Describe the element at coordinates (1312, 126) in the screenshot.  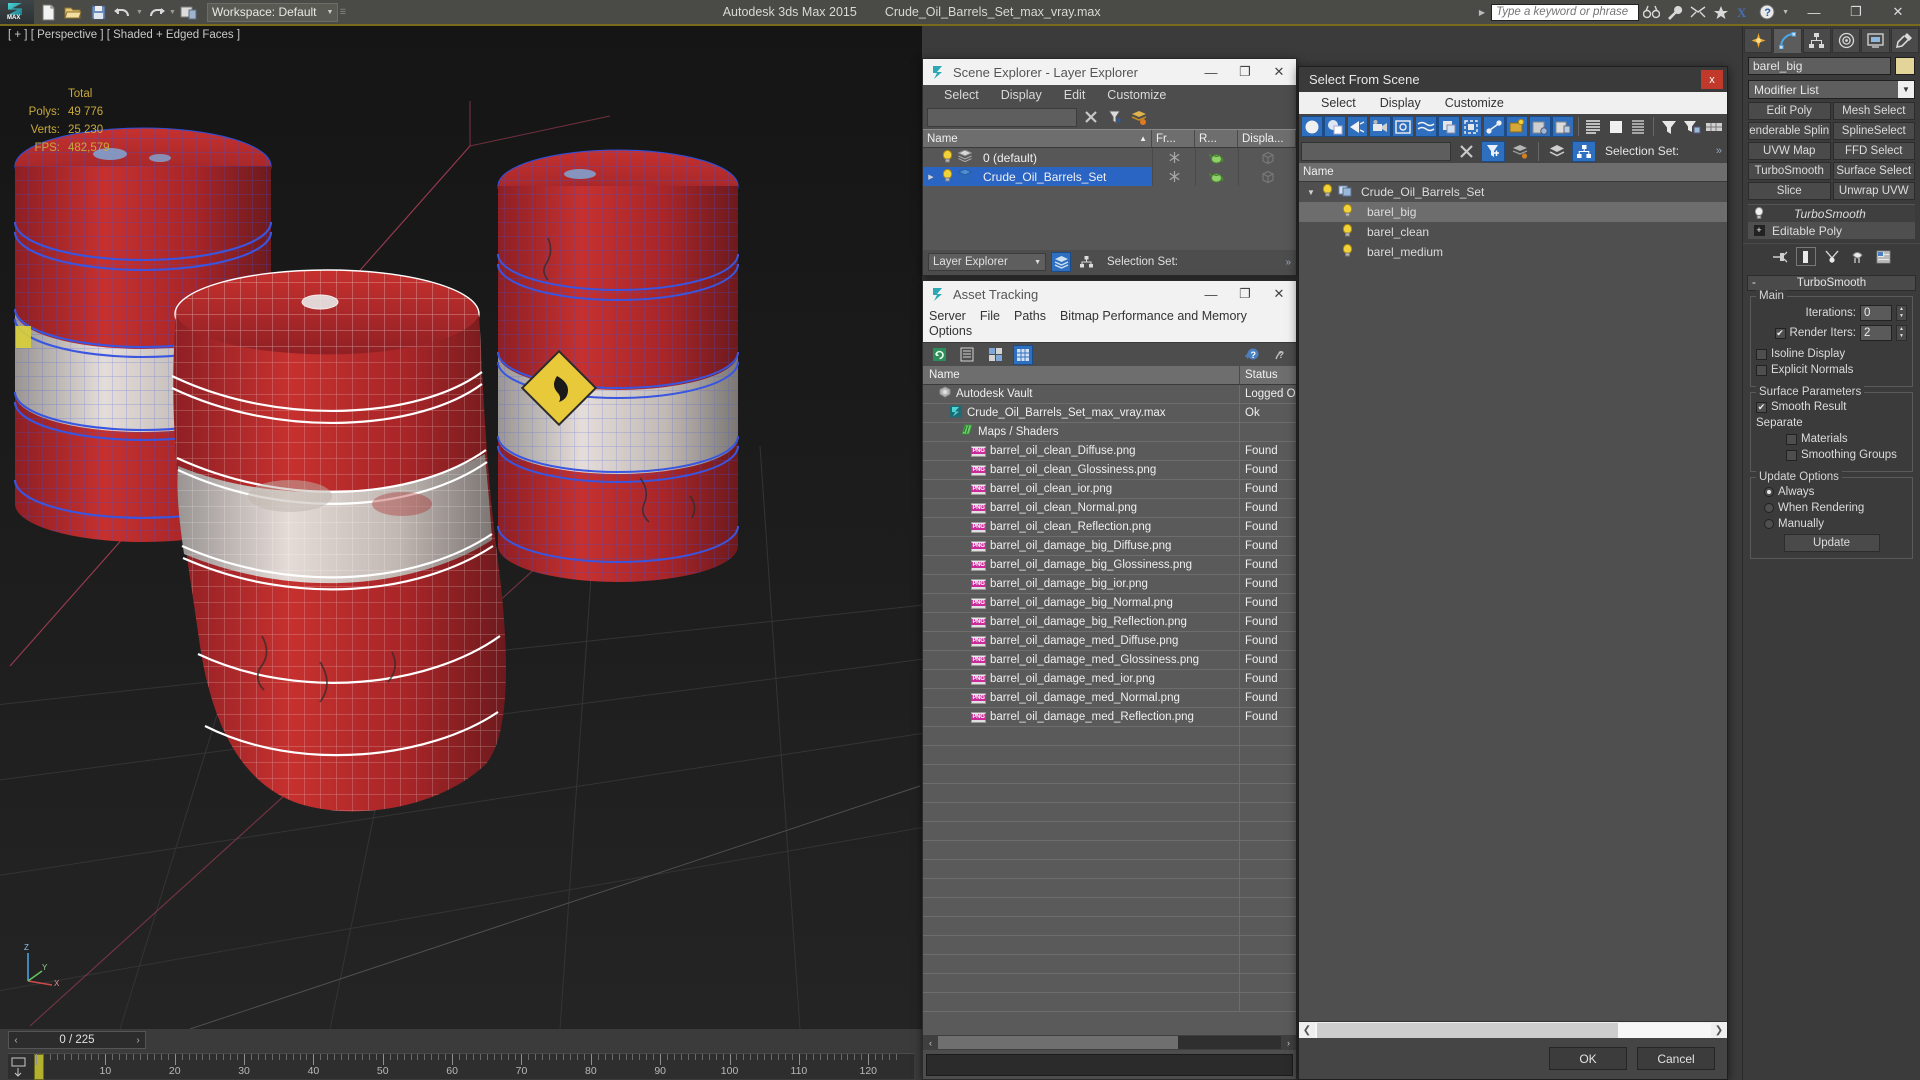
I see `geometry-filter-icon` at that location.